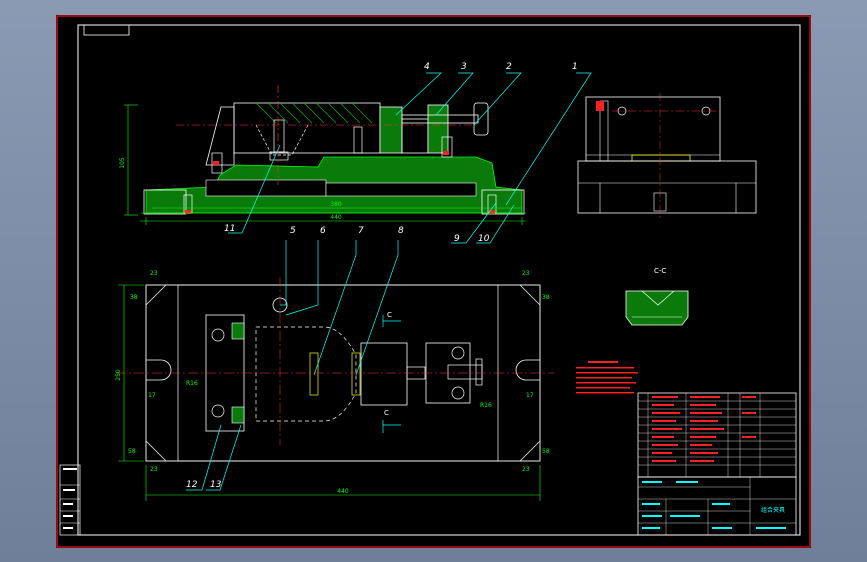 Image resolution: width=867 pixels, height=562 pixels. I want to click on technical-notes, so click(607, 377).